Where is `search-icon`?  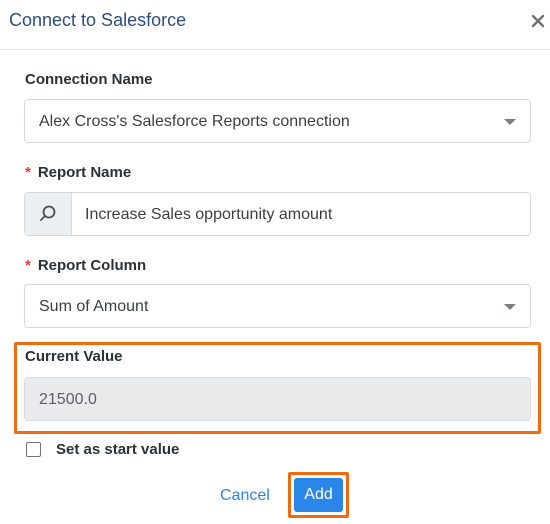 search-icon is located at coordinates (48, 213).